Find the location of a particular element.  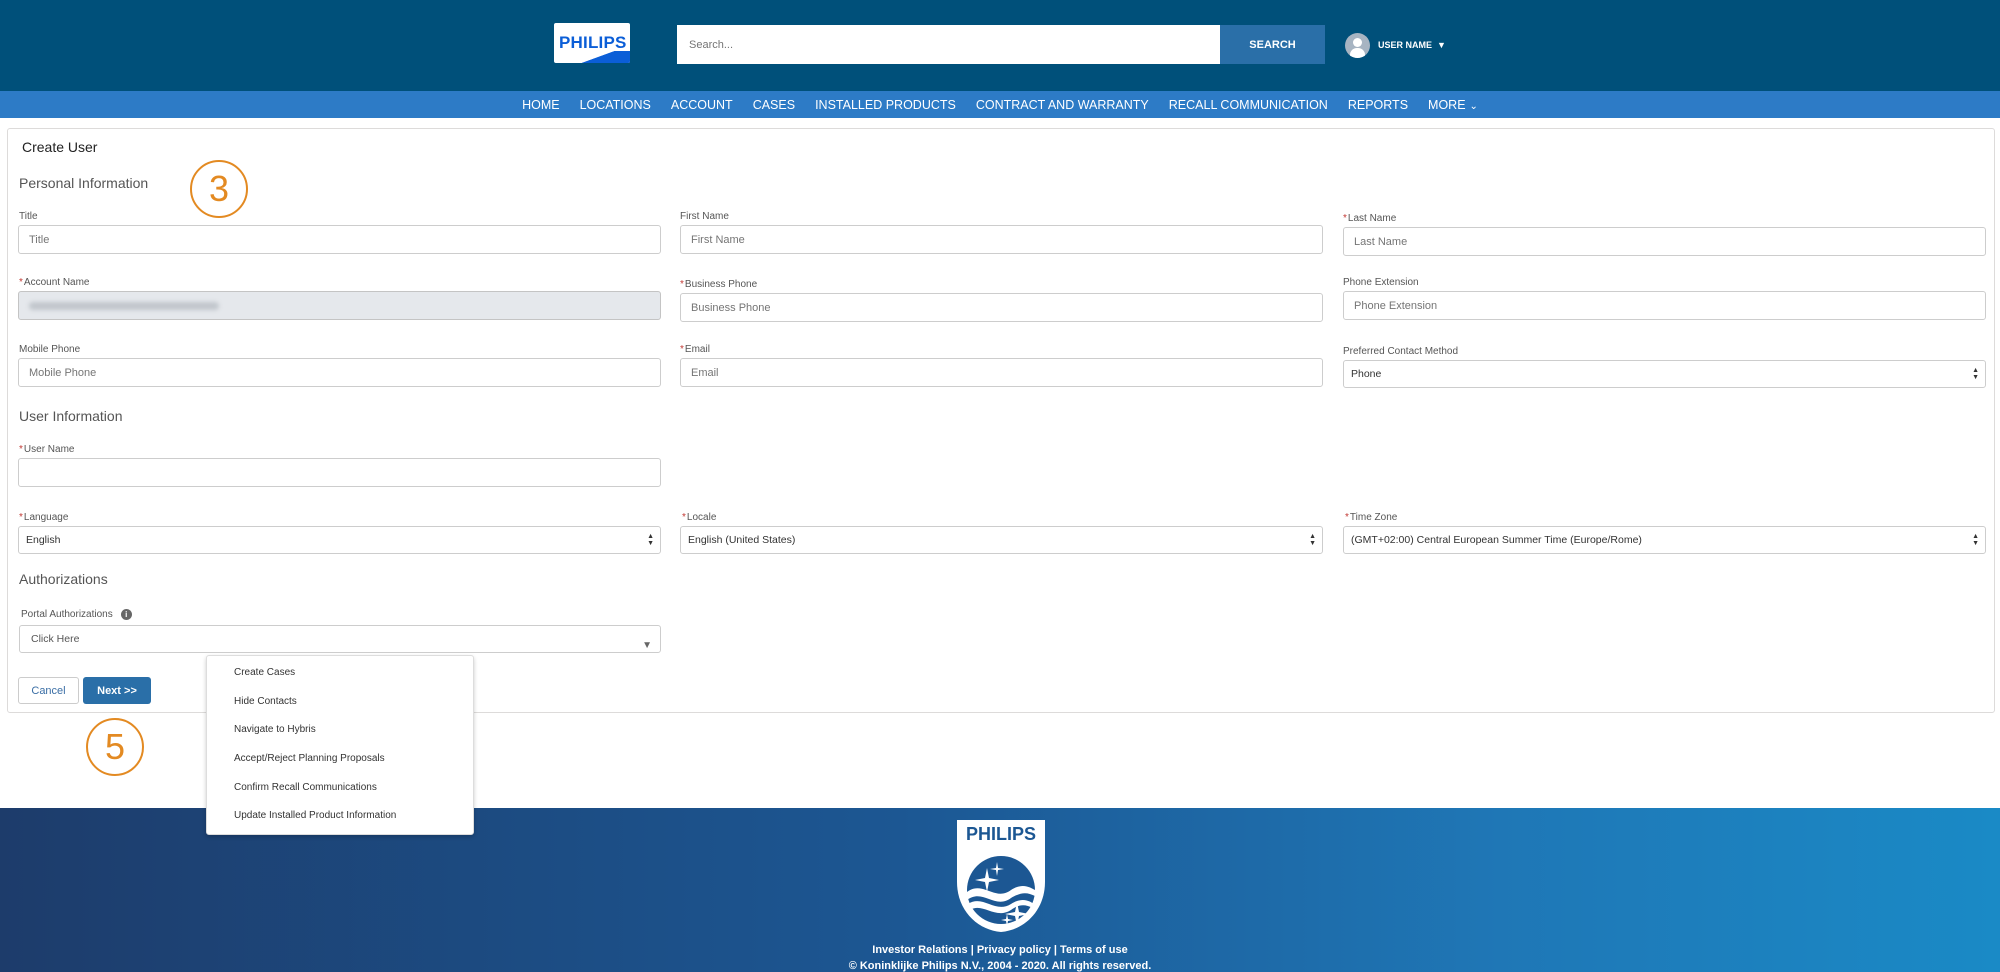

logo-text: PHILIPS is located at coordinates (593, 42).